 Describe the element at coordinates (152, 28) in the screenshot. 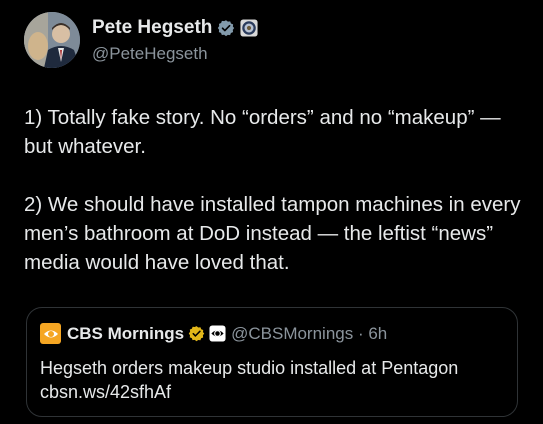

I see `author-display-name: Pete Hegseth` at that location.